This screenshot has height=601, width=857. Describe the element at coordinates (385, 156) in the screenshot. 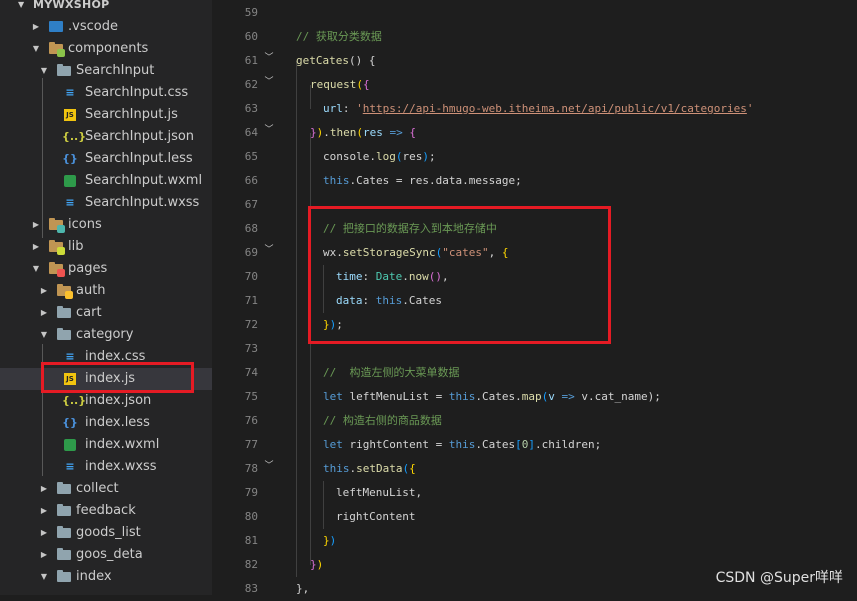

I see `code-function-name: log` at that location.